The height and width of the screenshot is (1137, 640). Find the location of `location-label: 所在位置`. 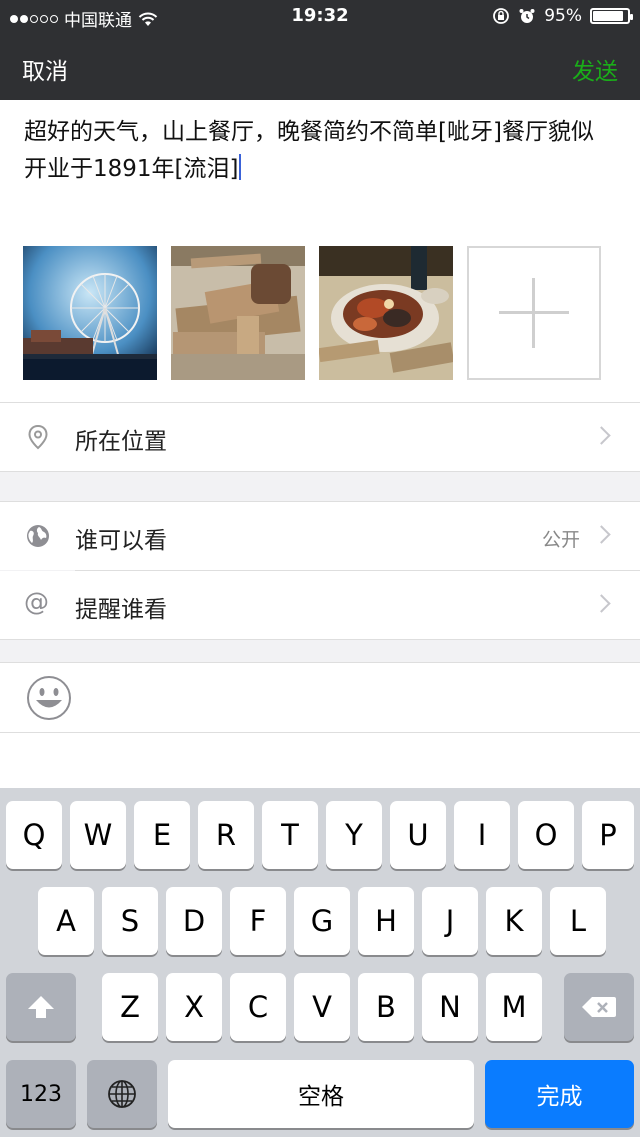

location-label: 所在位置 is located at coordinates (121, 442).